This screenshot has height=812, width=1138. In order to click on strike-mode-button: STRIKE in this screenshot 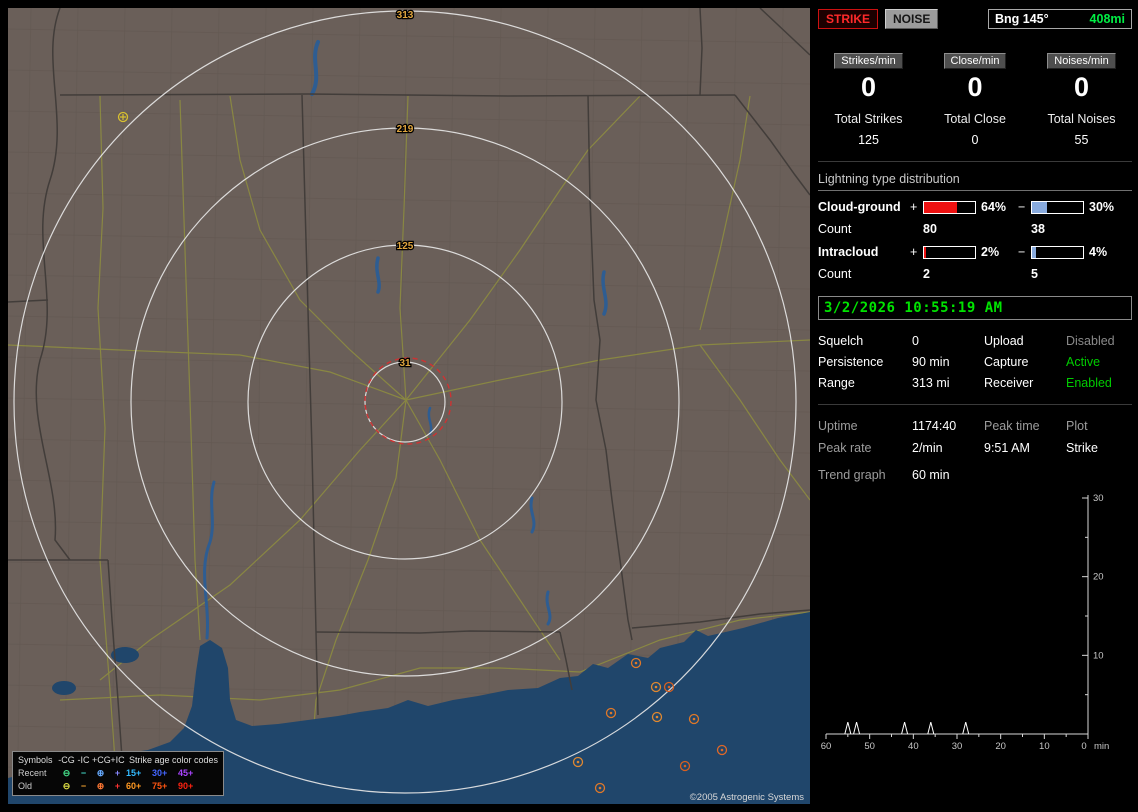, I will do `click(848, 18)`.